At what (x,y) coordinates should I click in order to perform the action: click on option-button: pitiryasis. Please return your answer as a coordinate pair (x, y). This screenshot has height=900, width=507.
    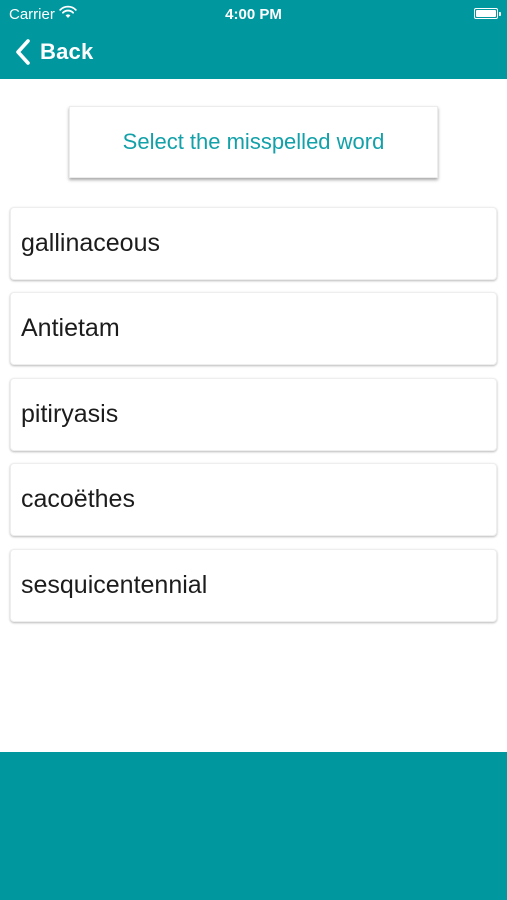
    Looking at the image, I should click on (253, 414).